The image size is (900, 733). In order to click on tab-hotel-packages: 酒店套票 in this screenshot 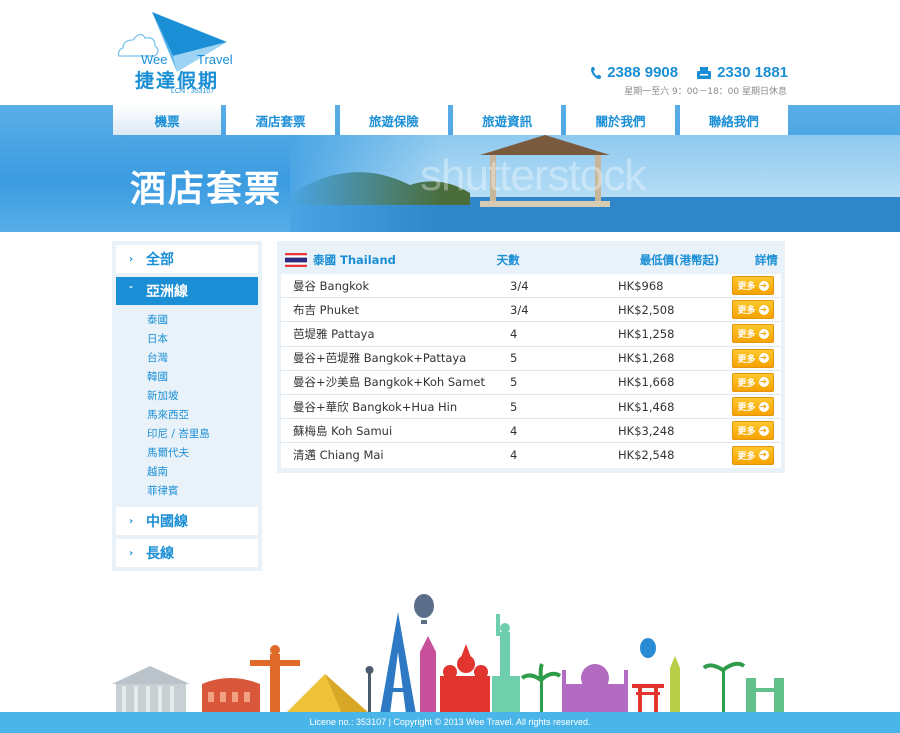, I will do `click(280, 120)`.